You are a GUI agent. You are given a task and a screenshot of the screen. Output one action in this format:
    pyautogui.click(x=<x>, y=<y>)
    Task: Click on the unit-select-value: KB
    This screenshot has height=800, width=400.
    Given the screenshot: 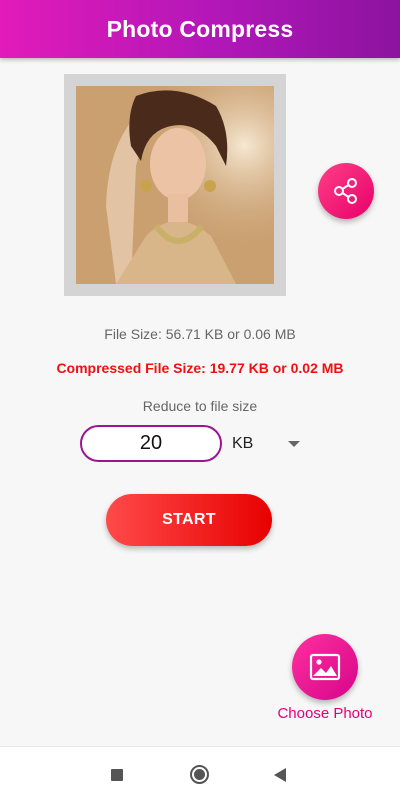 What is the action you would take?
    pyautogui.click(x=243, y=443)
    